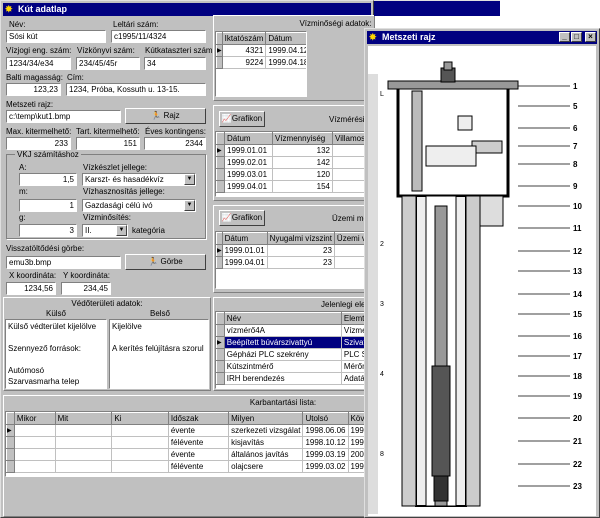 Image resolution: width=600 pixels, height=518 pixels. I want to click on eves-label: Éves kontingens:, so click(175, 131).